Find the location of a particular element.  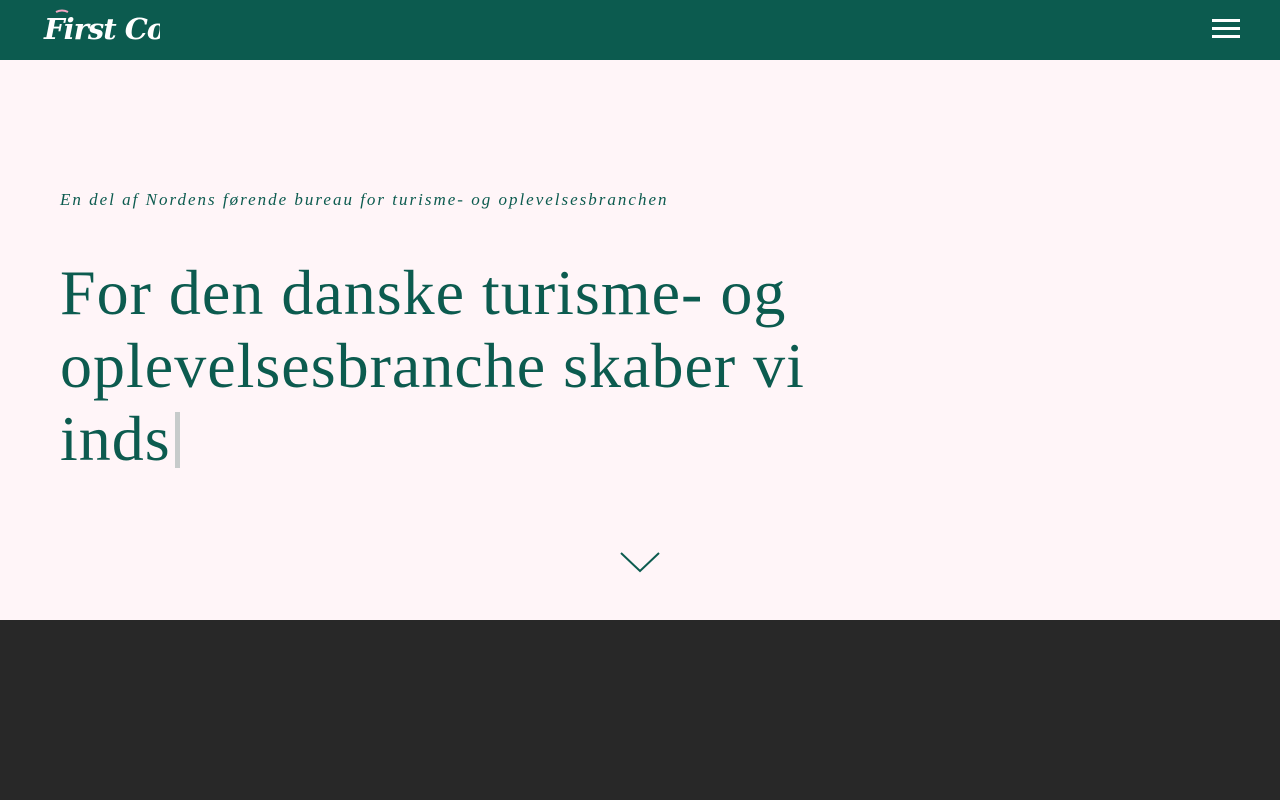

typing-caret is located at coordinates (177, 440).